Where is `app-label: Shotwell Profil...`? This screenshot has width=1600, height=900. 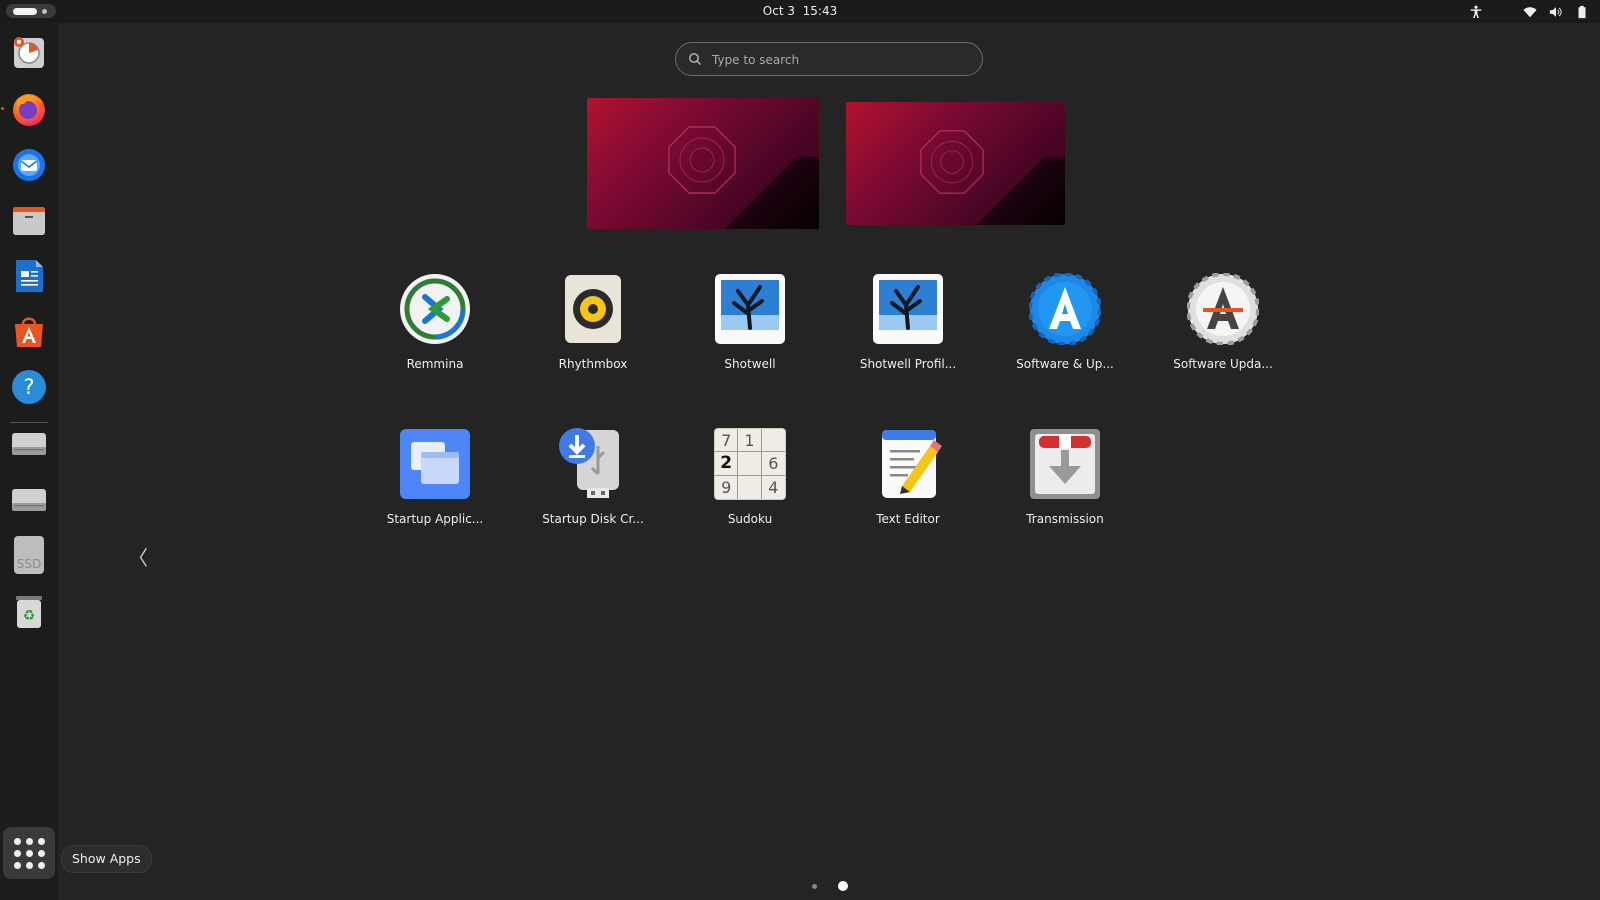 app-label: Shotwell Profil... is located at coordinates (908, 364).